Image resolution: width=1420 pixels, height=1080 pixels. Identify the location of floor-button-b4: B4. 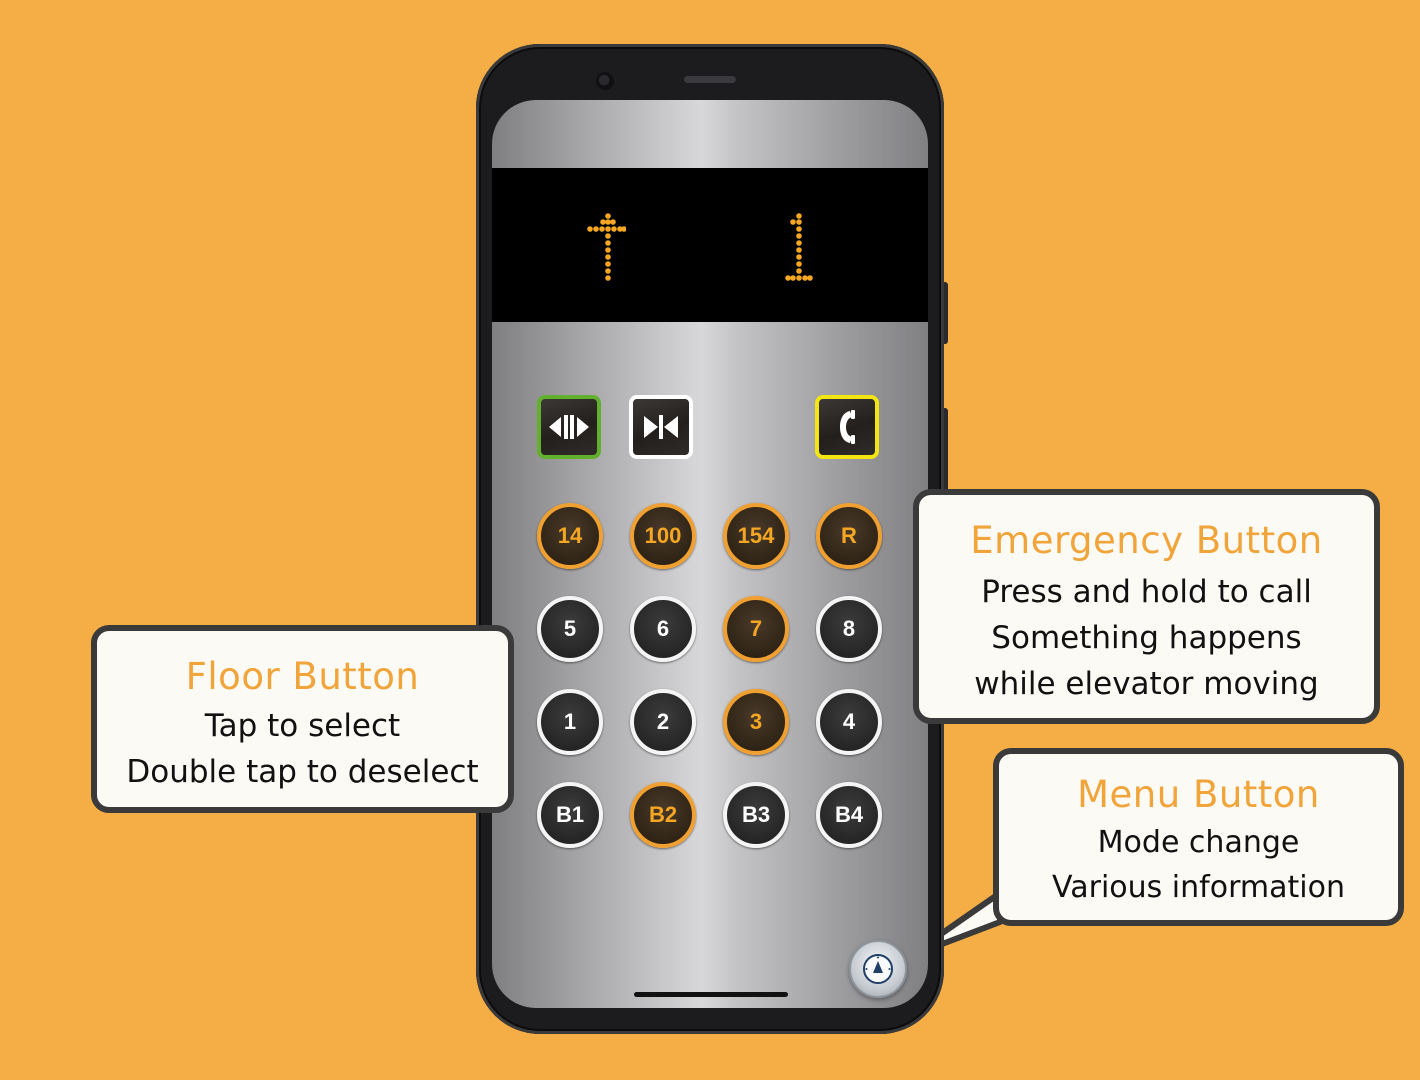
(849, 815).